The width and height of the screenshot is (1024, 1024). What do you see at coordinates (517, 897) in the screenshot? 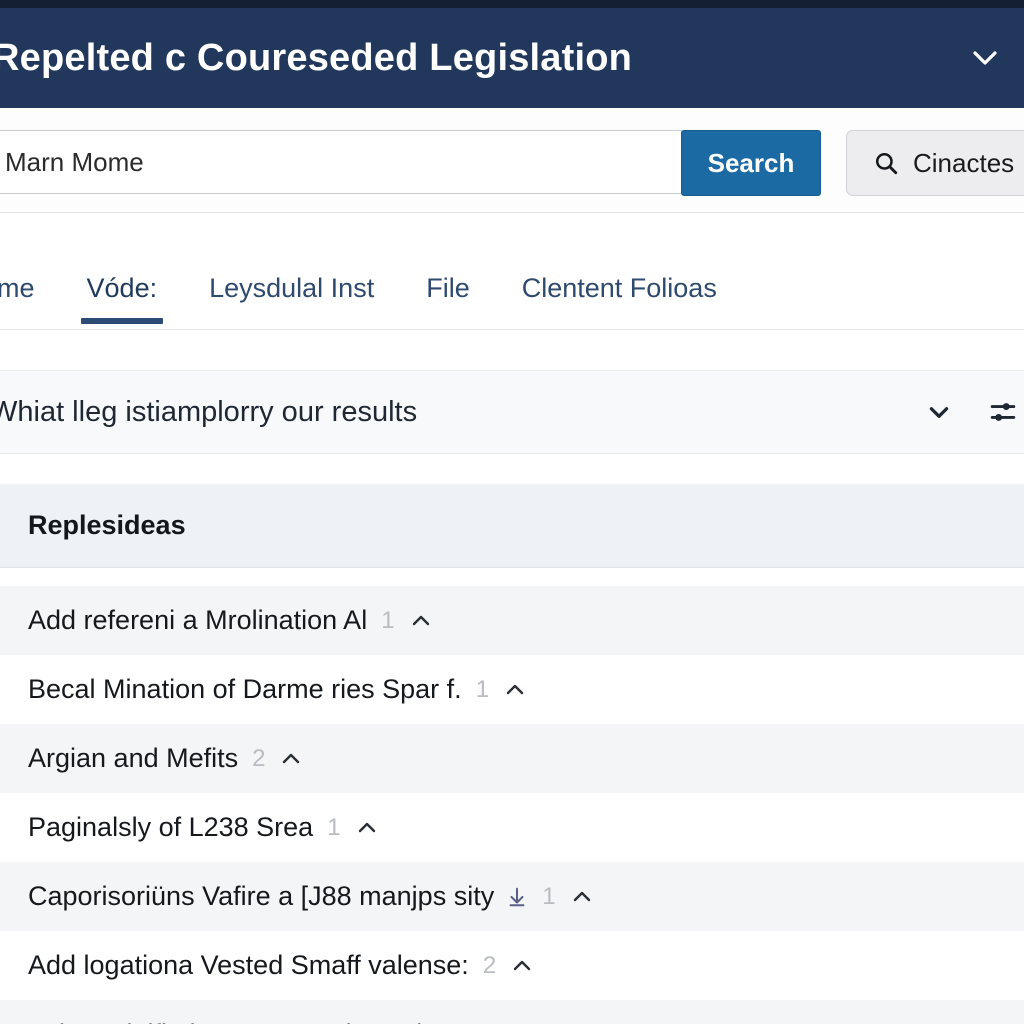
I see `download-icon` at bounding box center [517, 897].